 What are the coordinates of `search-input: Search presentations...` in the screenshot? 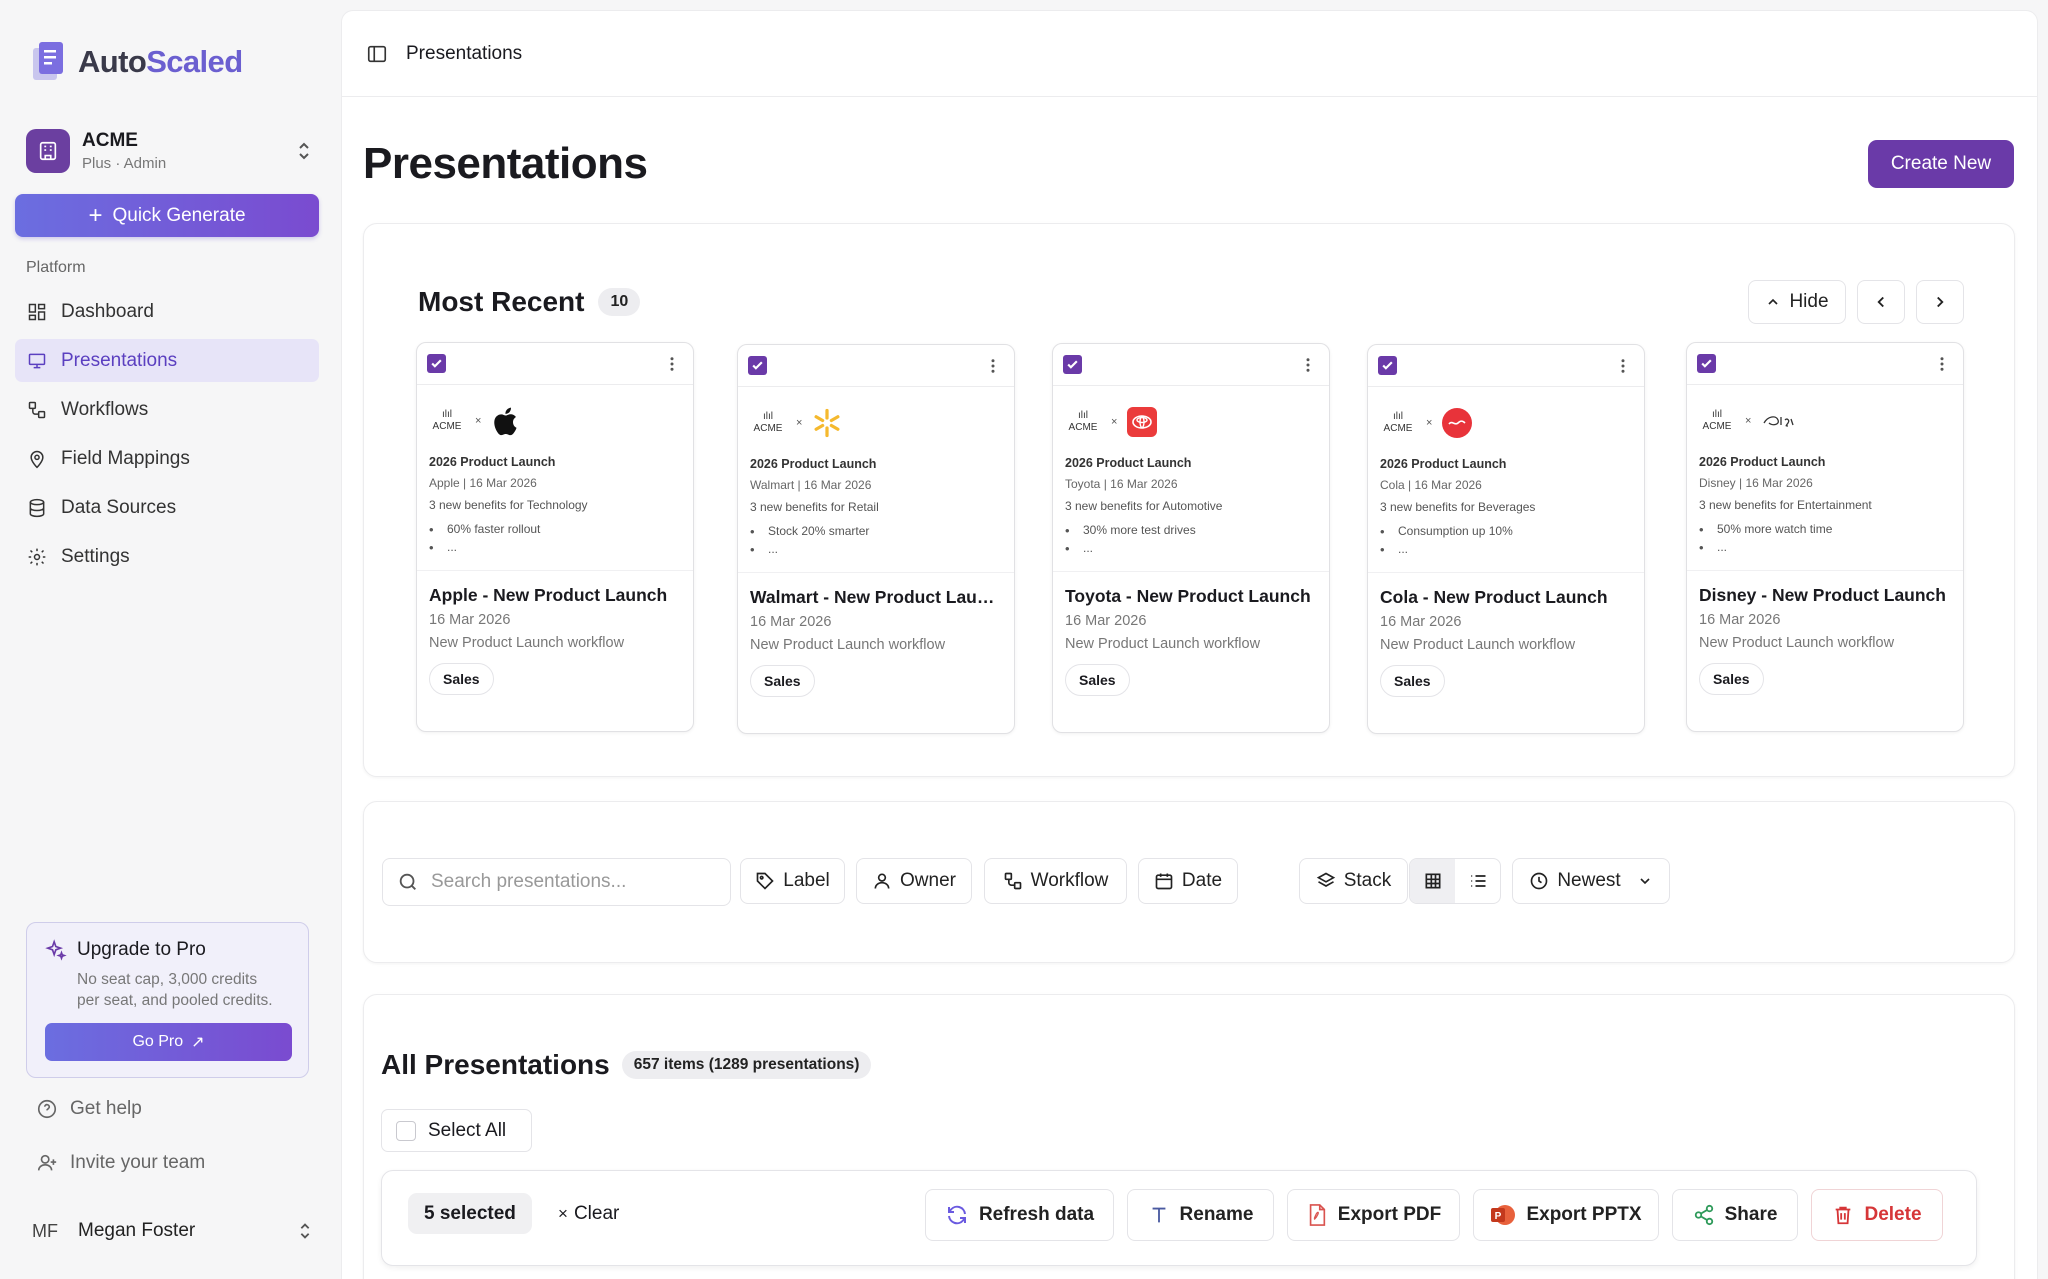 It's located at (556, 882).